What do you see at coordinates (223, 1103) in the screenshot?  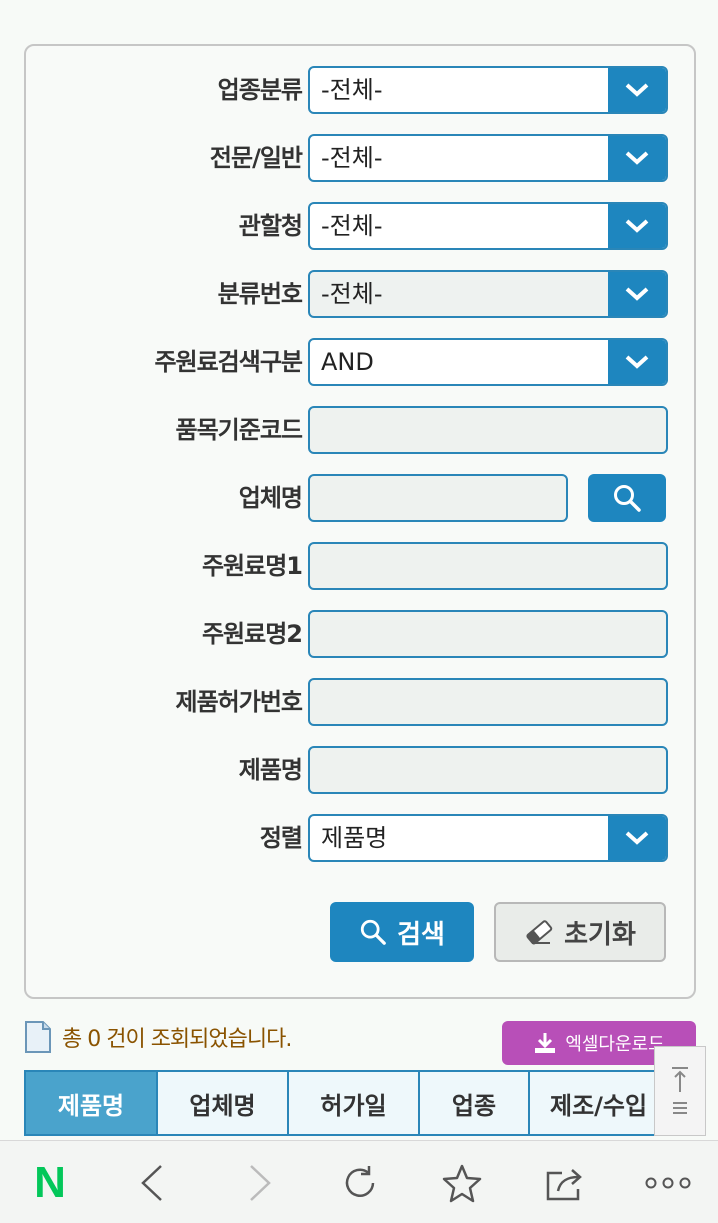 I see `column-company-name: 업체명` at bounding box center [223, 1103].